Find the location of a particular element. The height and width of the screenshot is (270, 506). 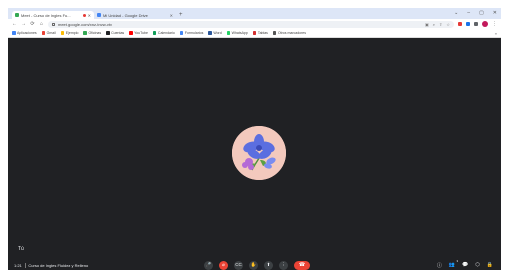

participant-count: 3 is located at coordinates (457, 261).